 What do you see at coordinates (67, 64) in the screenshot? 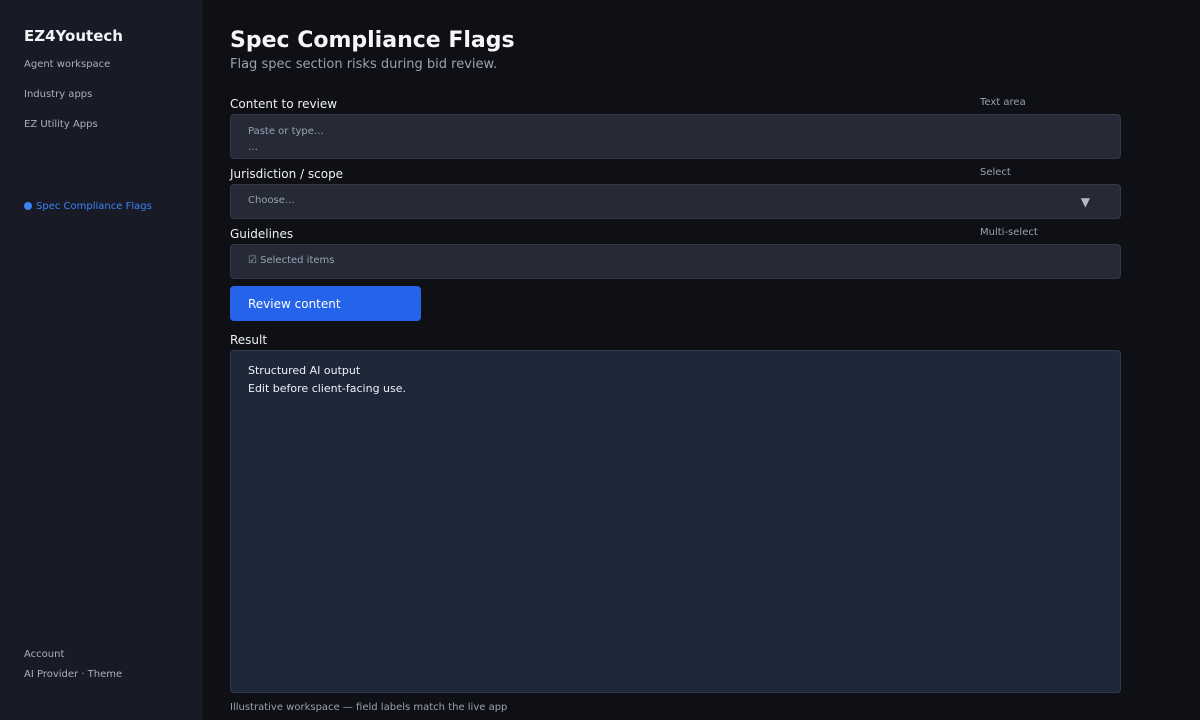
I see `nav-agent-workspace: Agent workspace` at bounding box center [67, 64].